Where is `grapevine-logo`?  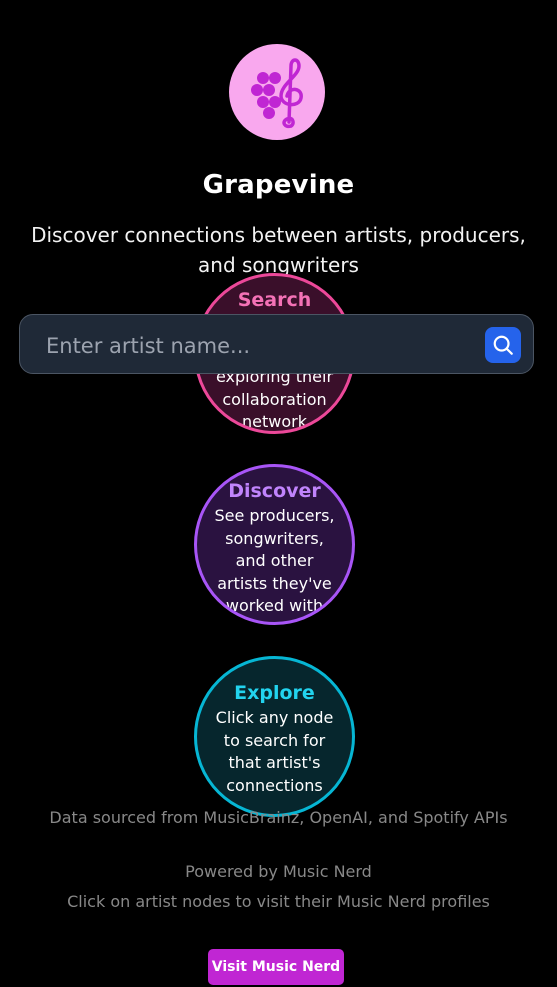
grapevine-logo is located at coordinates (277, 92).